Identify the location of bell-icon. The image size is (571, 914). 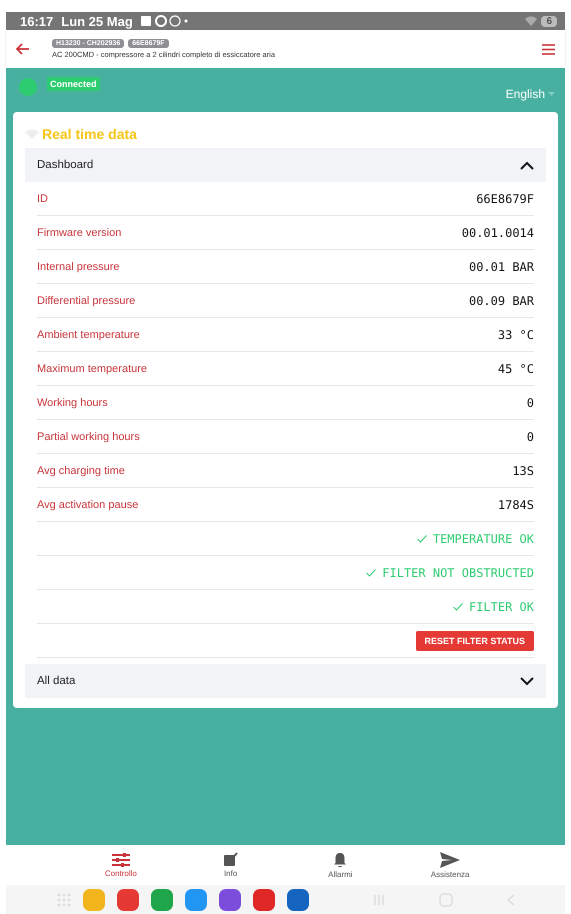
(340, 860).